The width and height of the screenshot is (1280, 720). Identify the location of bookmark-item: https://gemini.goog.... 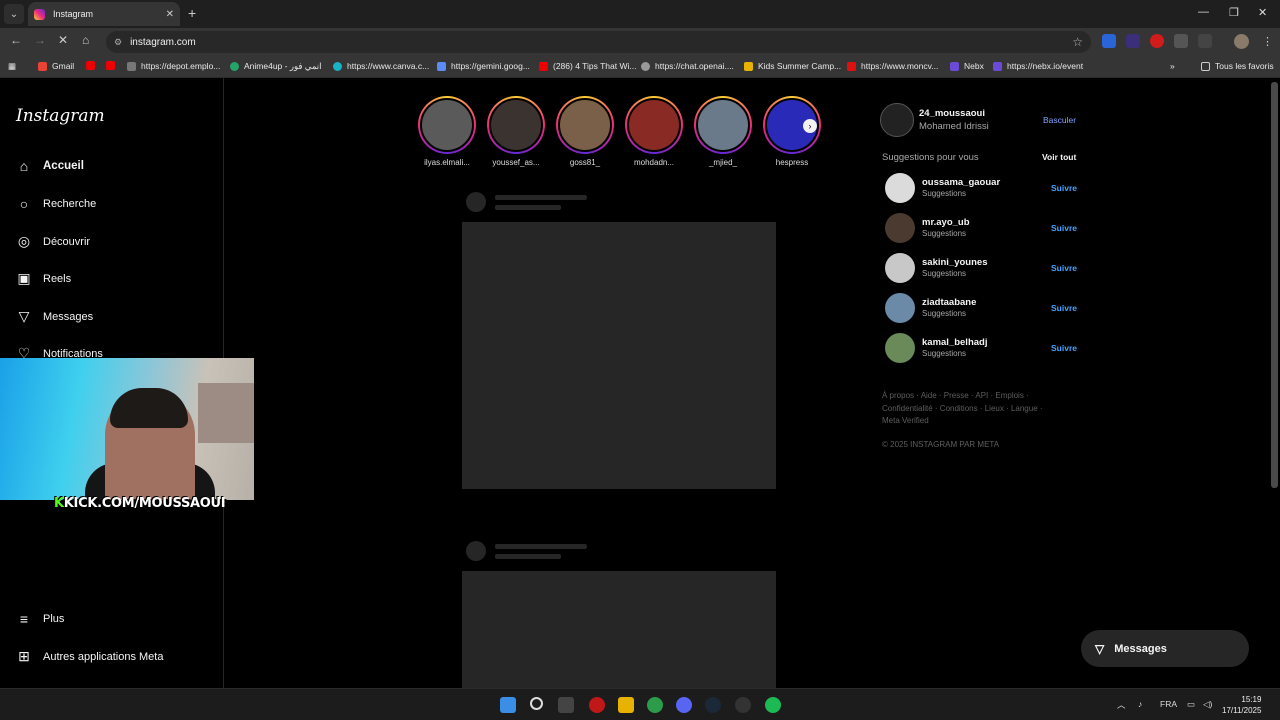
(483, 66).